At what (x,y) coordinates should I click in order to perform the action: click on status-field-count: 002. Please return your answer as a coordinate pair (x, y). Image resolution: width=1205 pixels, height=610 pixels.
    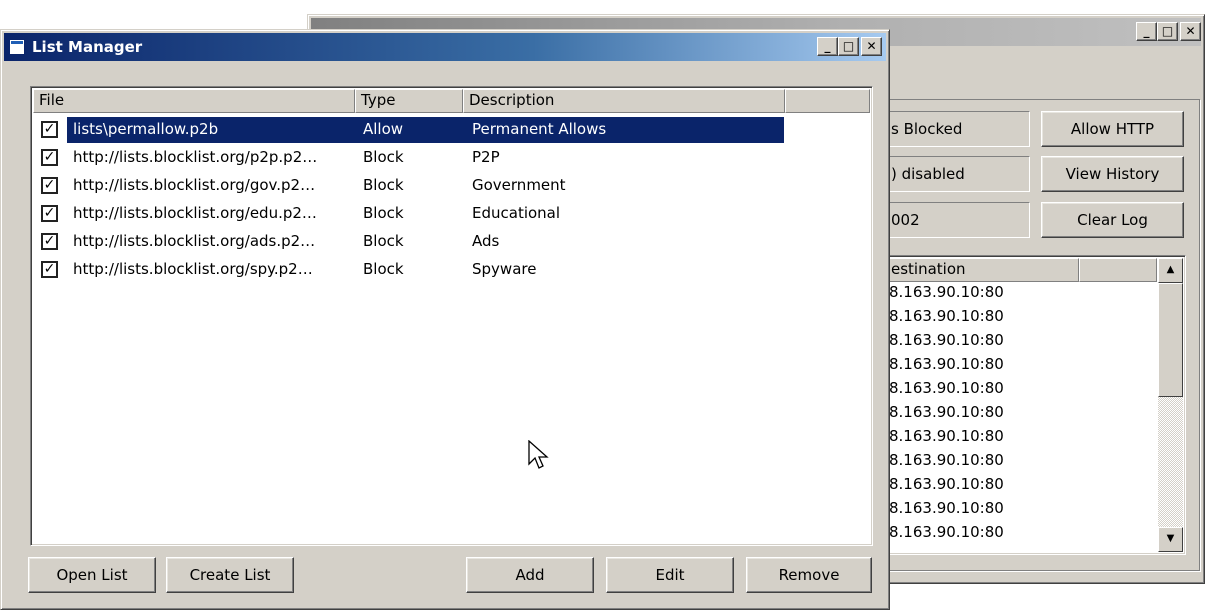
    Looking at the image, I should click on (957, 220).